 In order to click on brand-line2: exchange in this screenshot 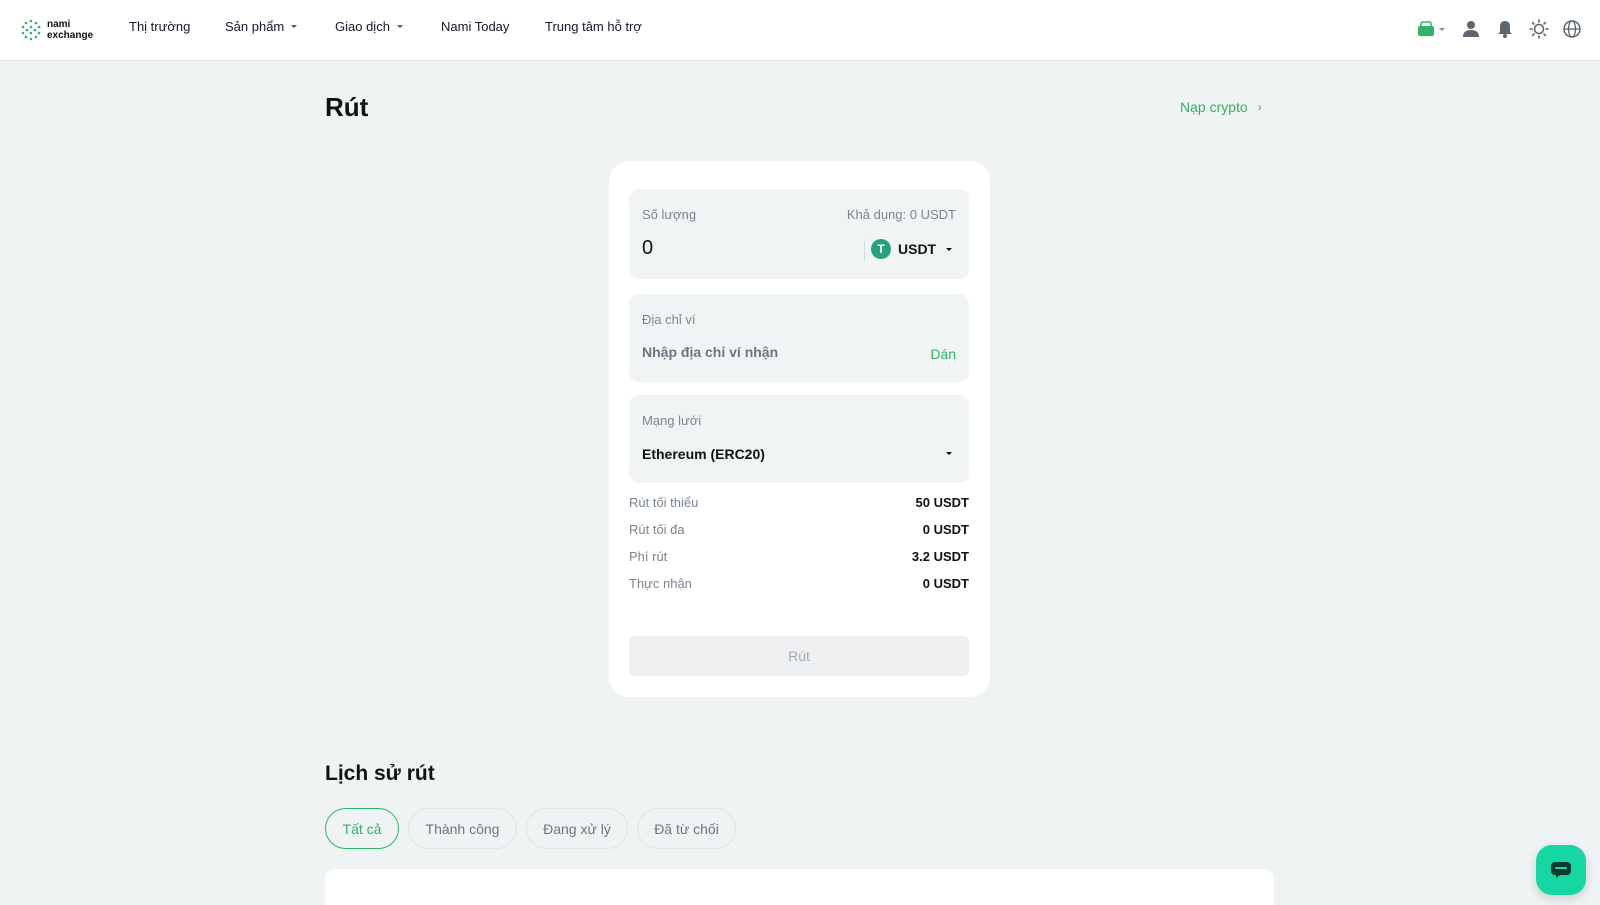, I will do `click(70, 35)`.